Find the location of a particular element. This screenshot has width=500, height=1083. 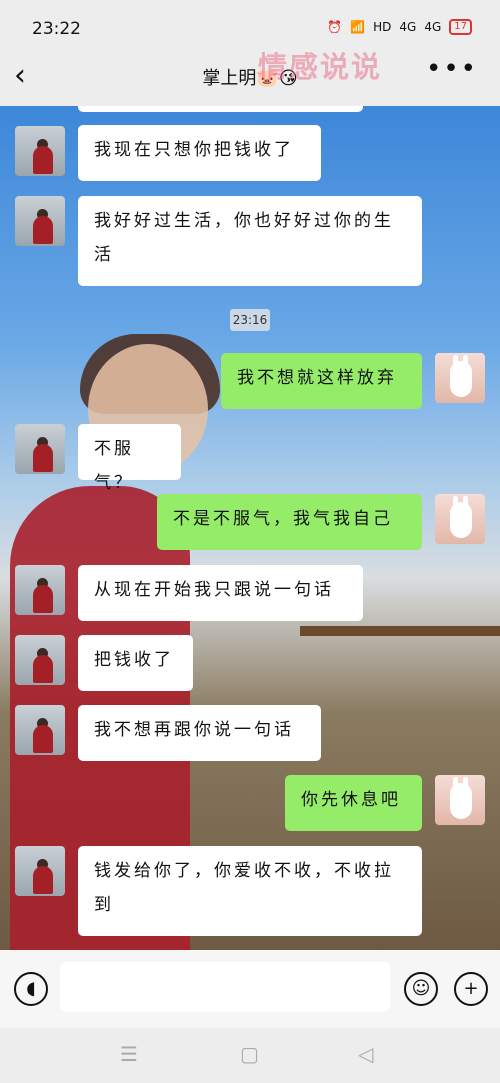

signal-1: 4G is located at coordinates (408, 27).